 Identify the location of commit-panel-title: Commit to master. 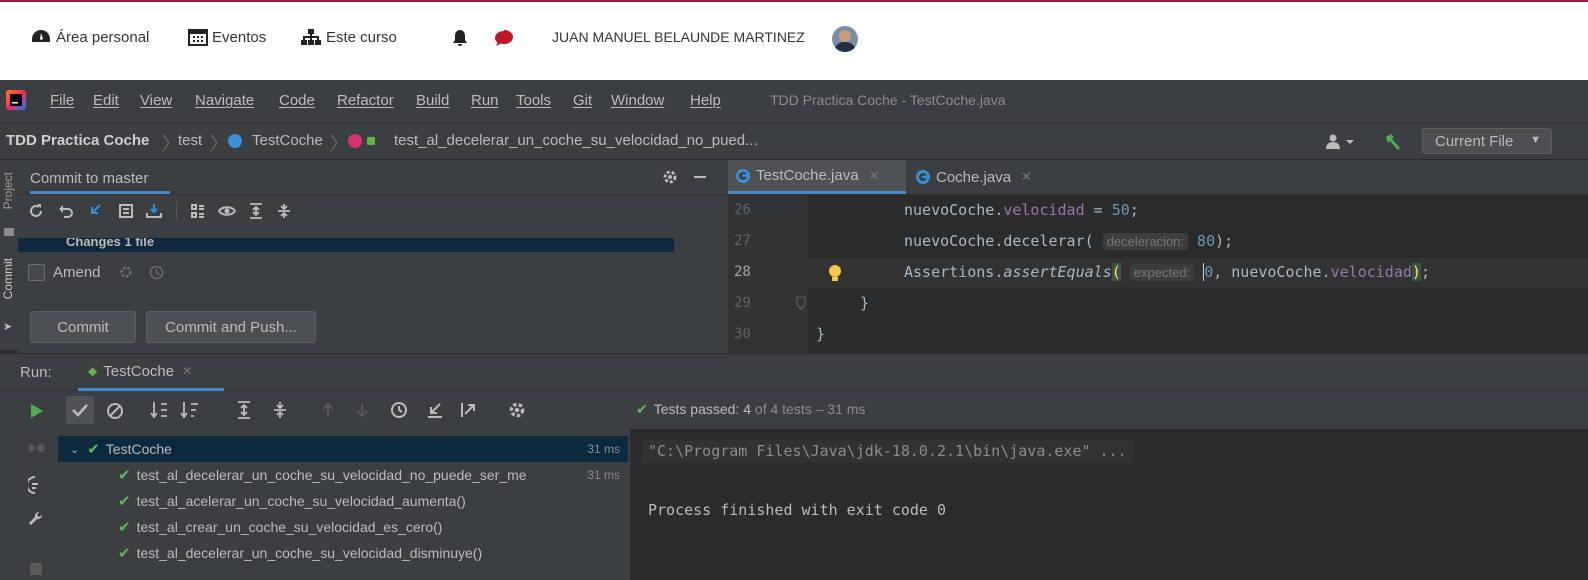
(100, 177).